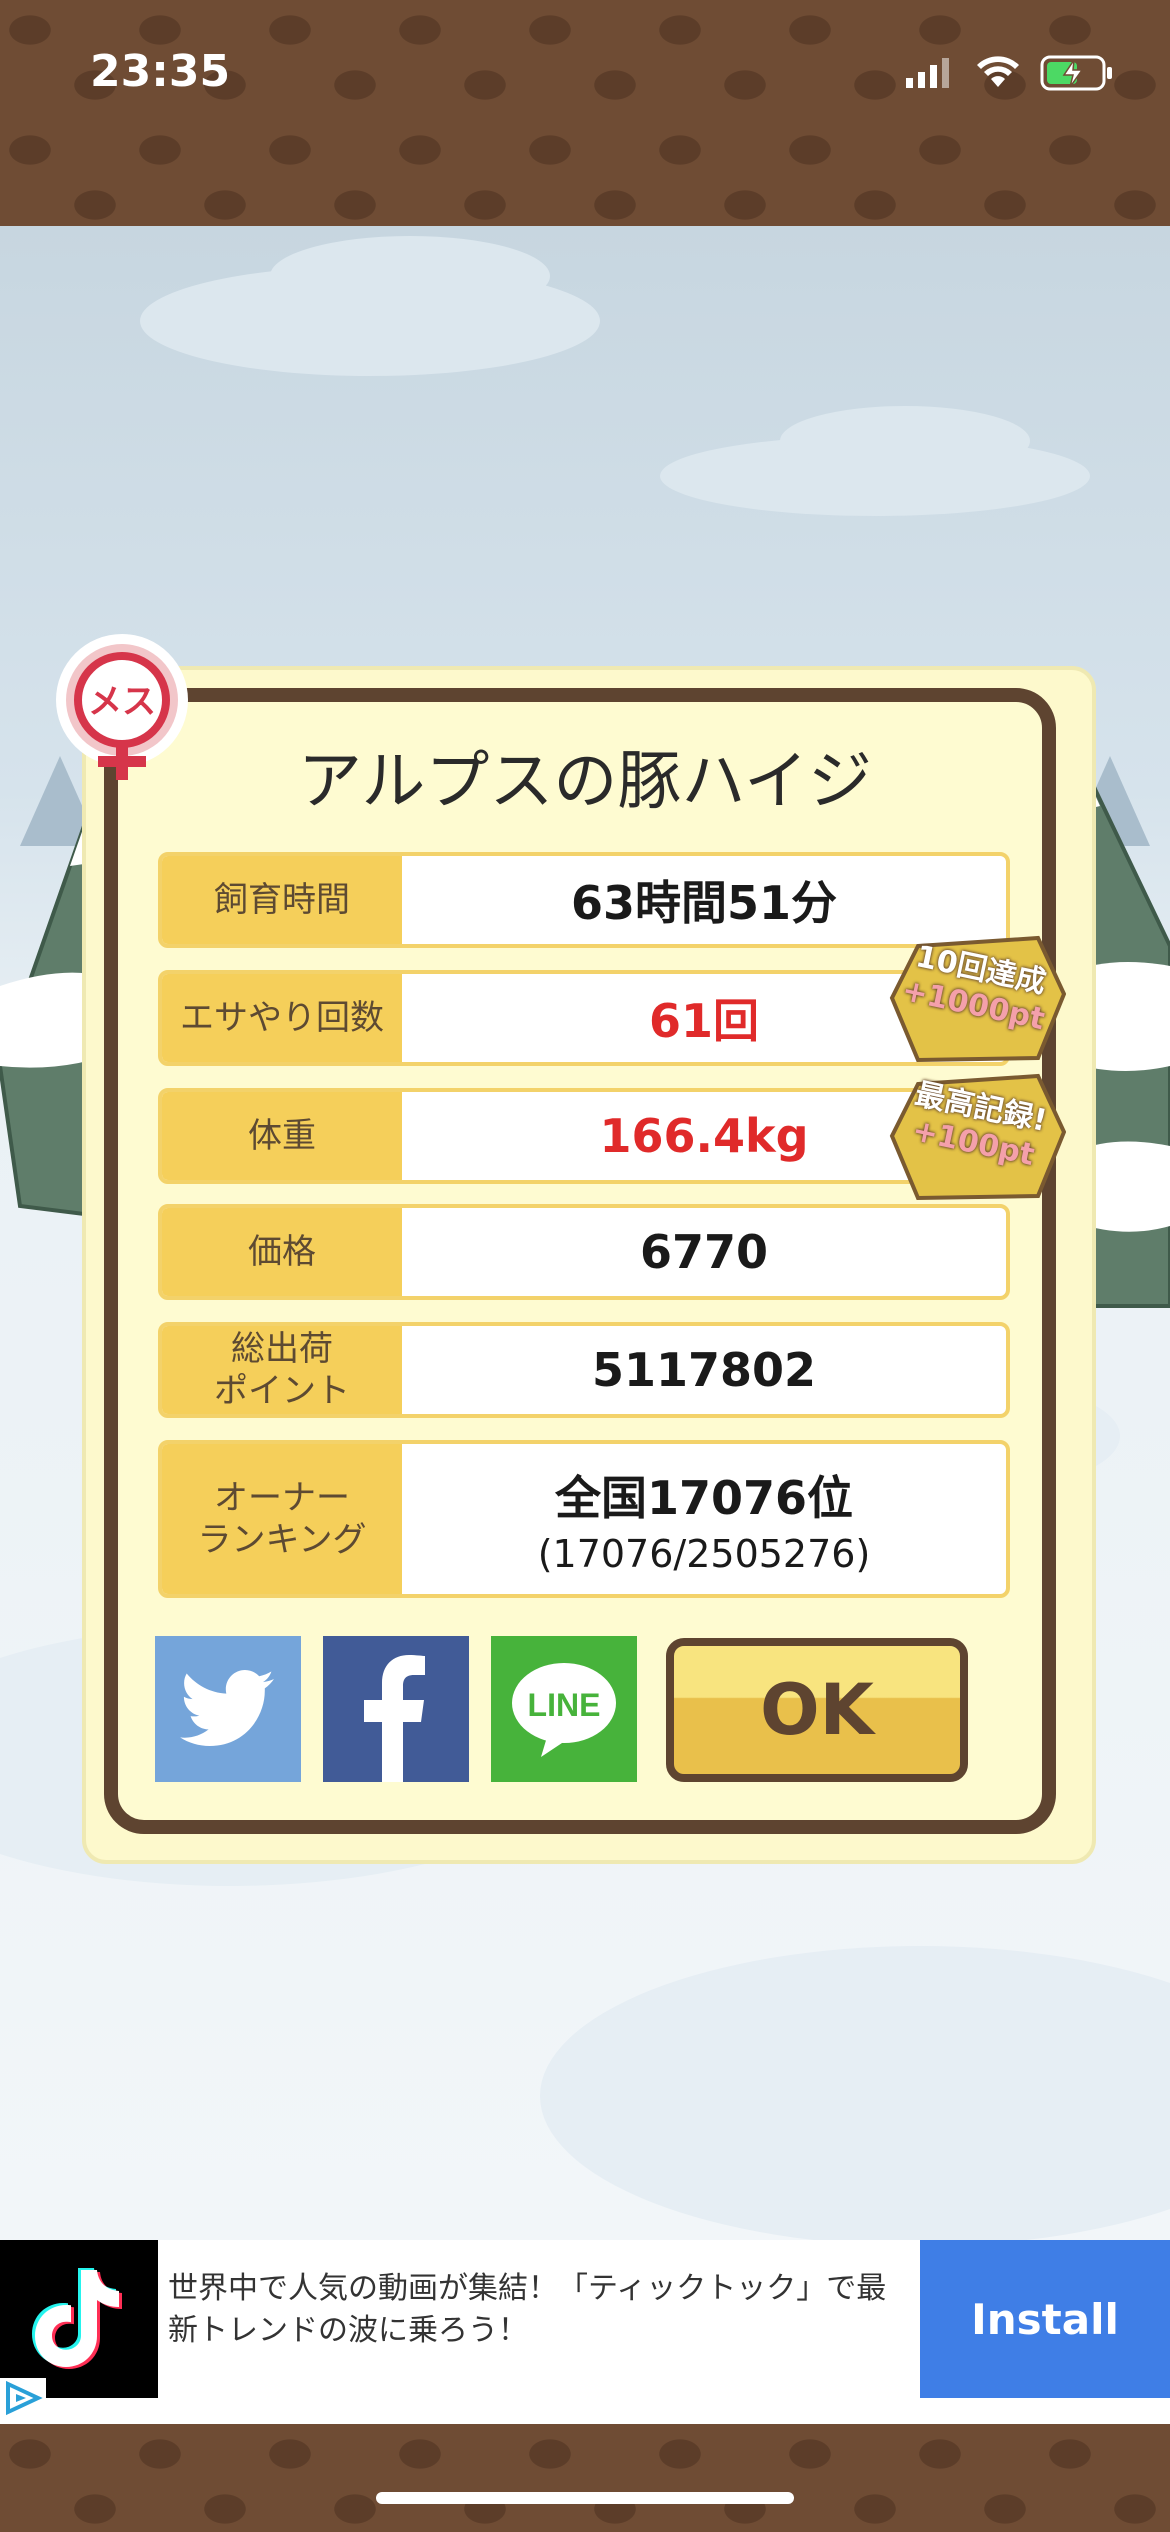 The height and width of the screenshot is (2532, 1170). I want to click on stat-label: エサやり回数, so click(282, 1018).